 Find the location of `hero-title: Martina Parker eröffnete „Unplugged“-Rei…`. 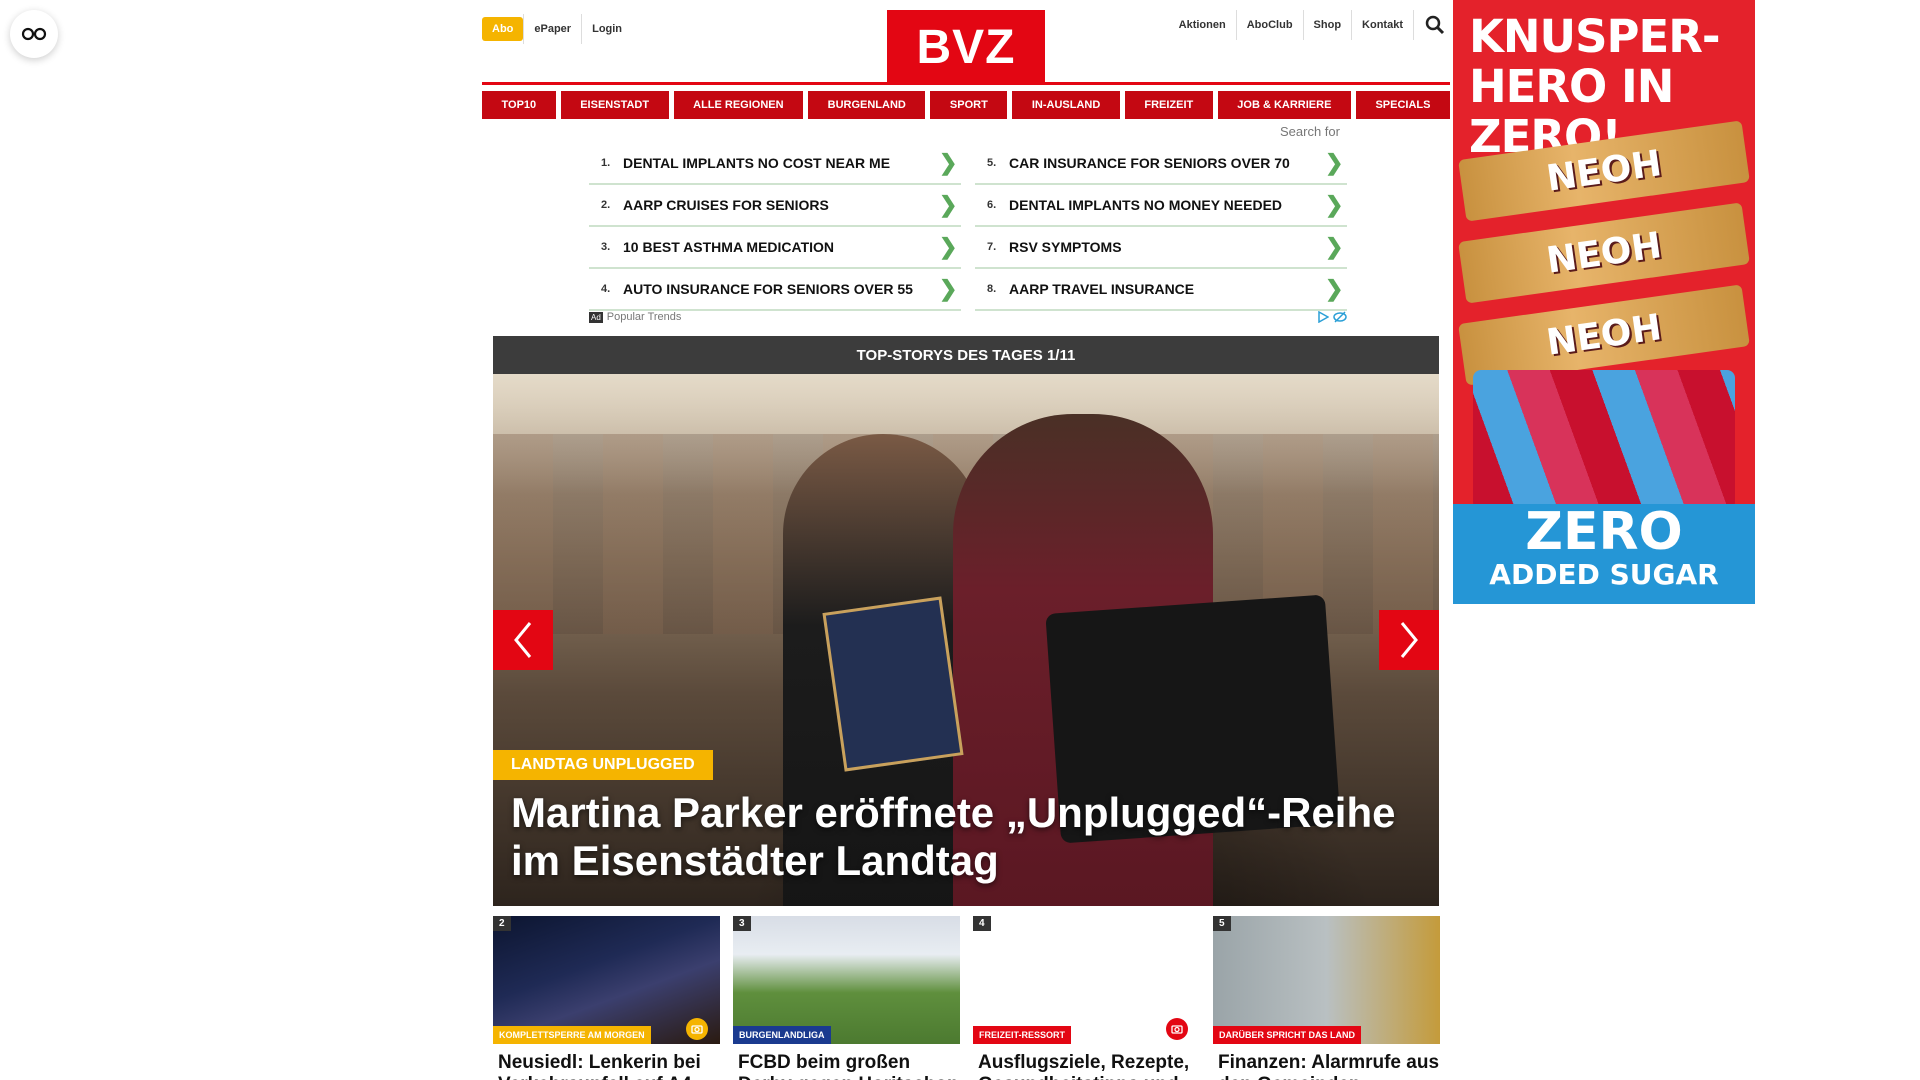

hero-title: Martina Parker eröffnete „Unplugged“-Rei… is located at coordinates (961, 837).